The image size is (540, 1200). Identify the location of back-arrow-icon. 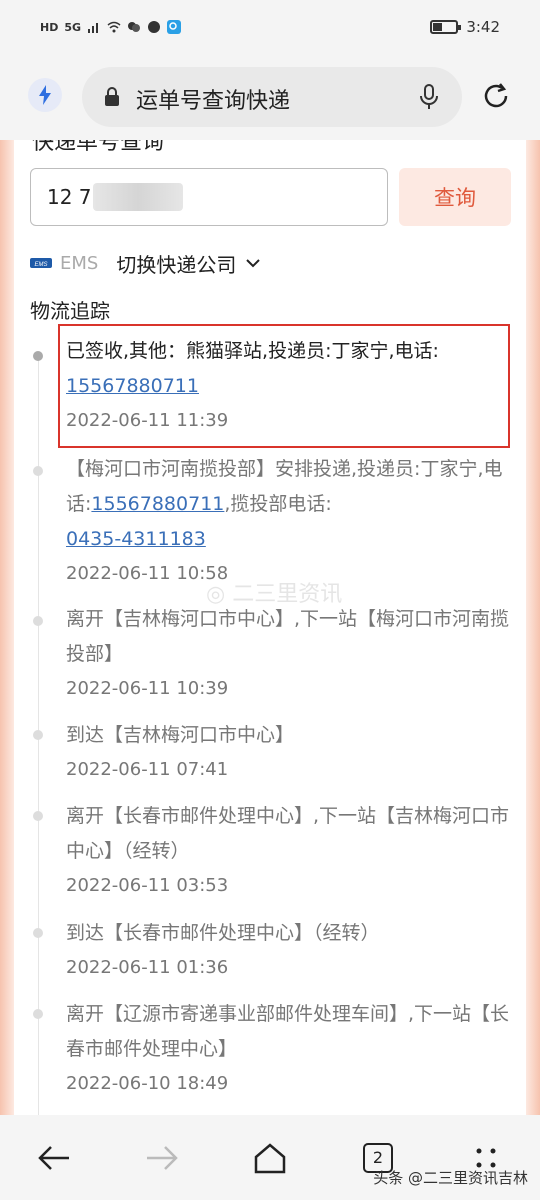
(53, 1157).